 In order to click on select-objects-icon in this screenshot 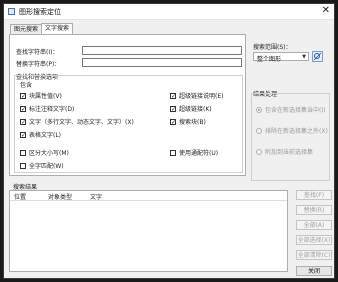, I will do `click(317, 56)`.